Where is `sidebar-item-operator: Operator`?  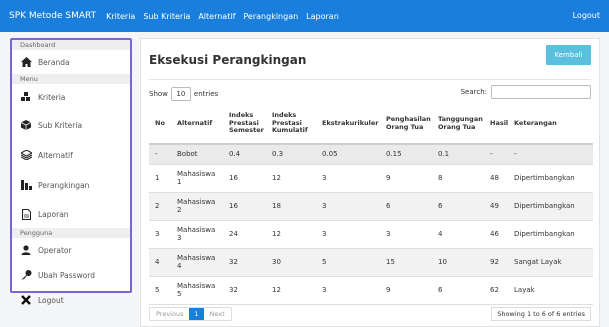 sidebar-item-operator: Operator is located at coordinates (71, 250).